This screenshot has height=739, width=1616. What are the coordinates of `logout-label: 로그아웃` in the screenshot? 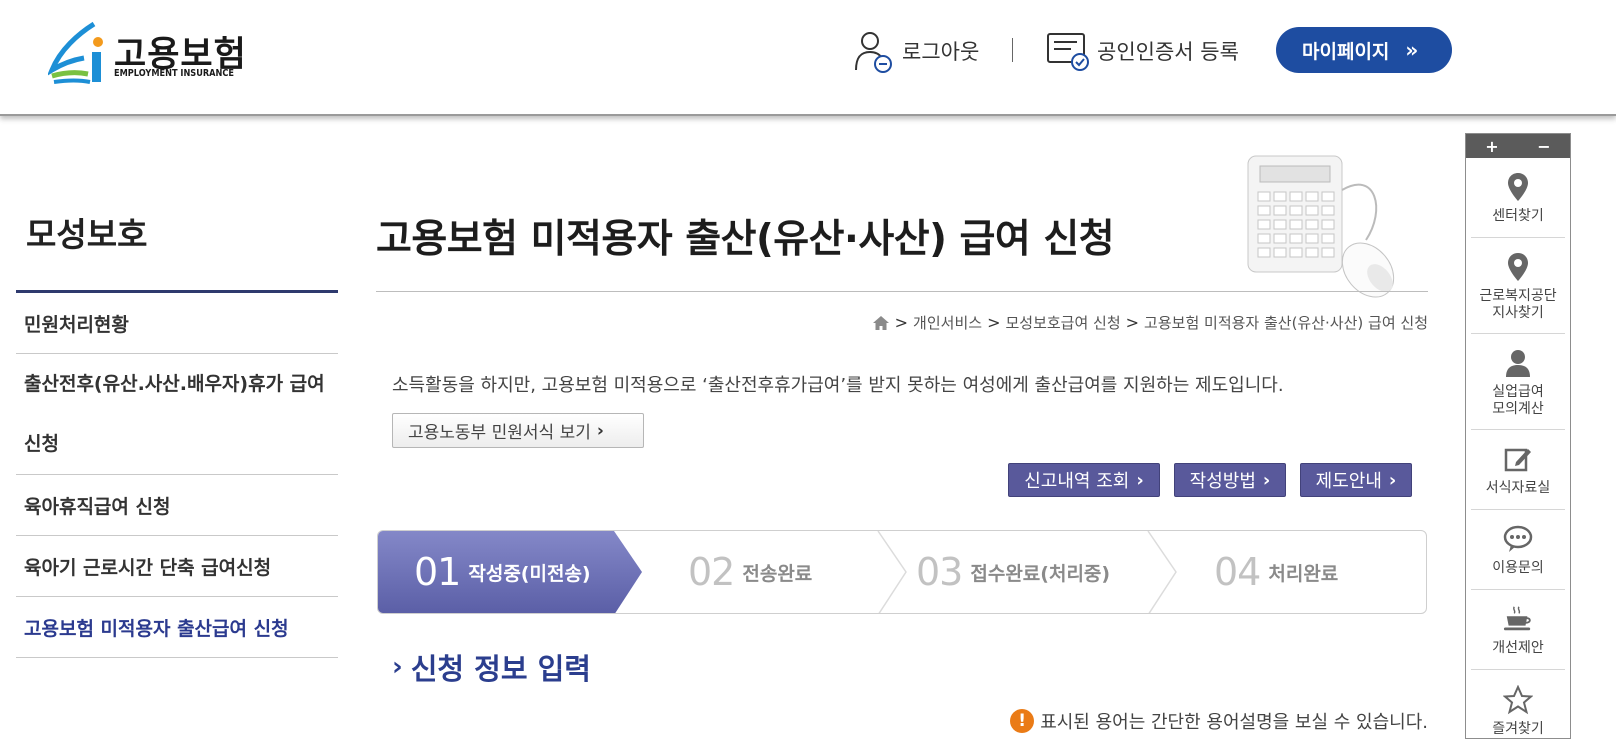 It's located at (941, 52).